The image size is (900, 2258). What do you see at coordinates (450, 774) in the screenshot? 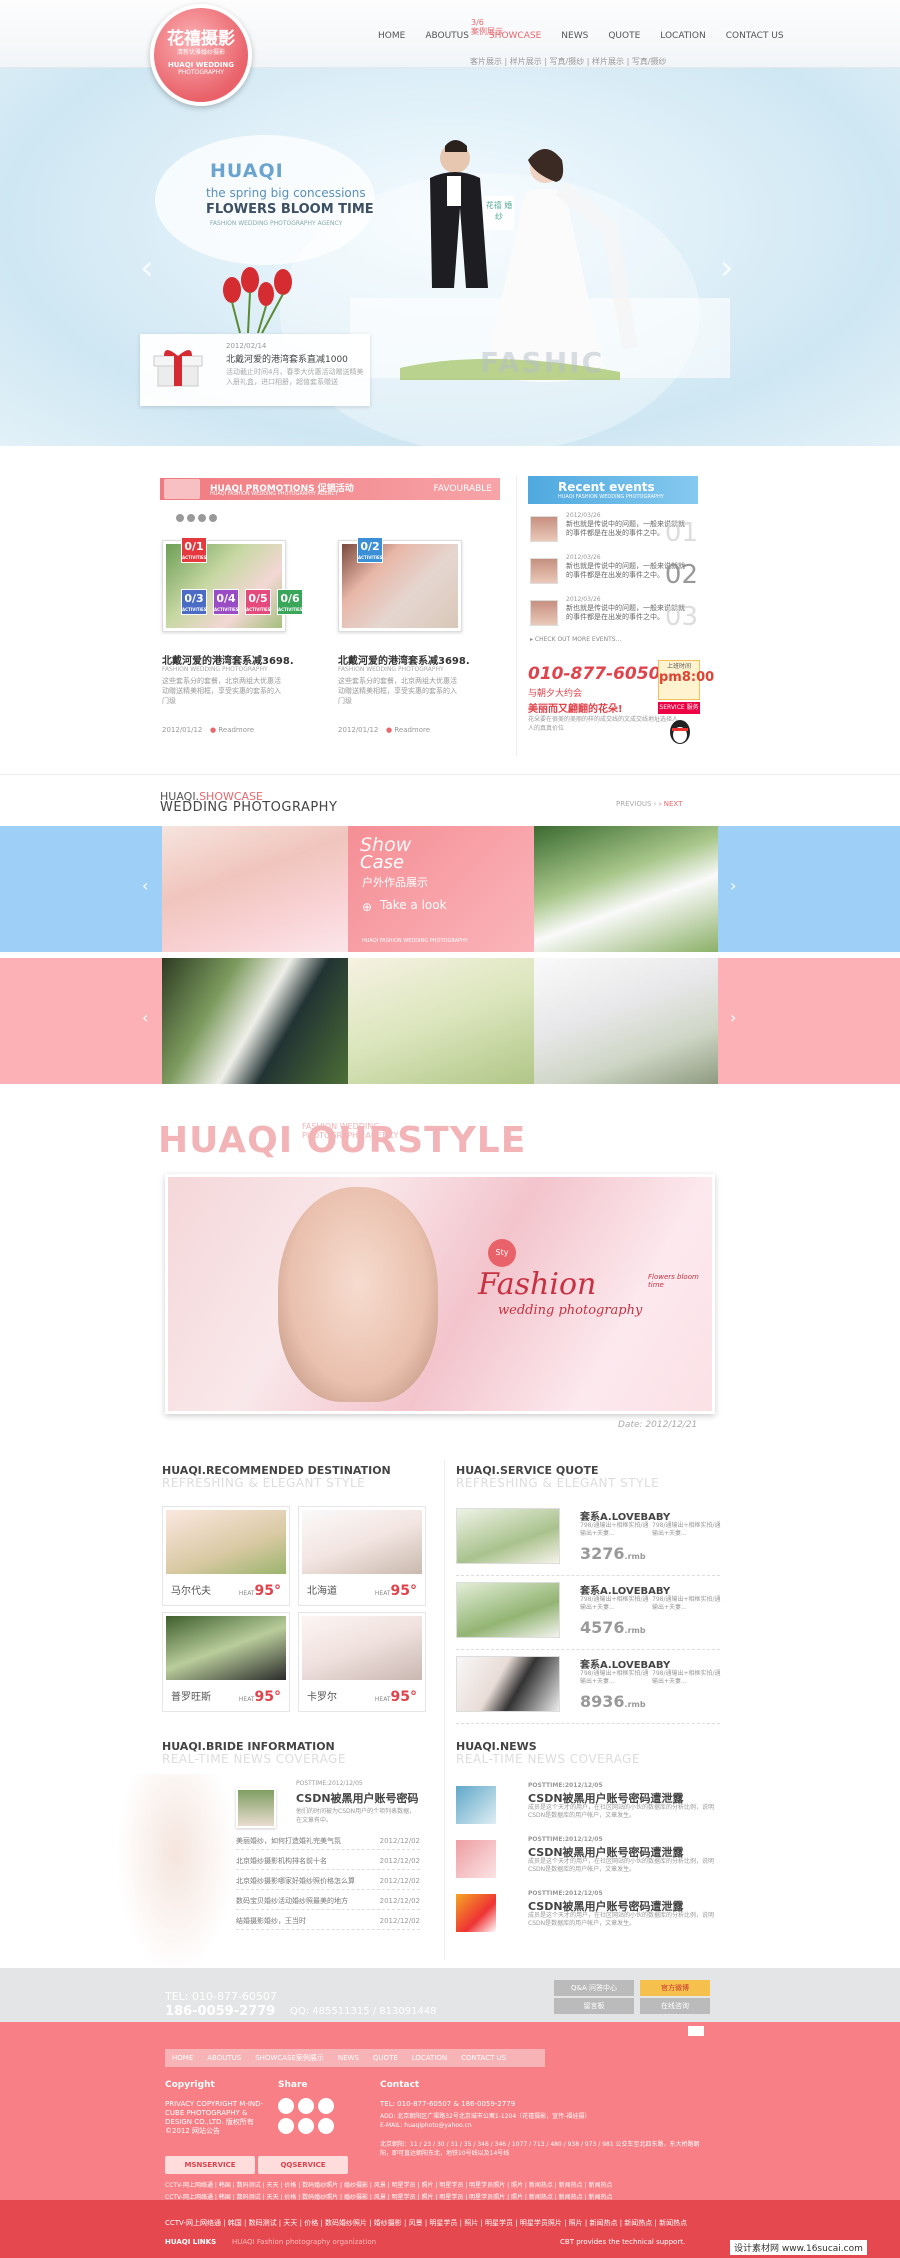
I see `divider` at bounding box center [450, 774].